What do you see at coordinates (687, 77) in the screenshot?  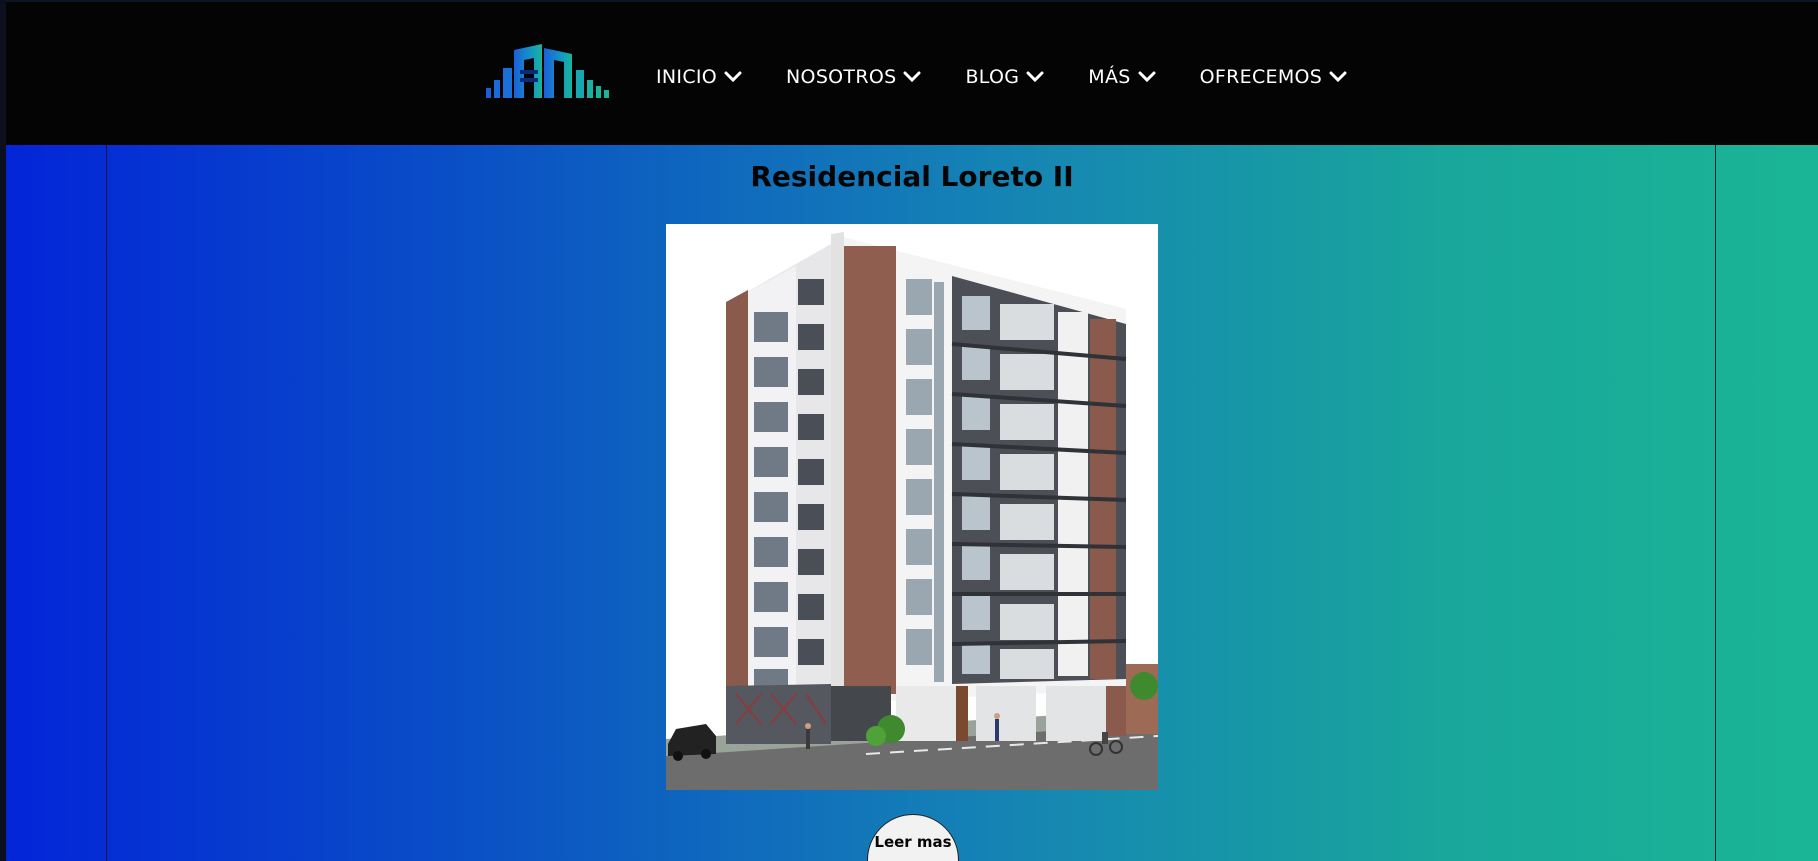 I see `nav-item-label: INICIO` at bounding box center [687, 77].